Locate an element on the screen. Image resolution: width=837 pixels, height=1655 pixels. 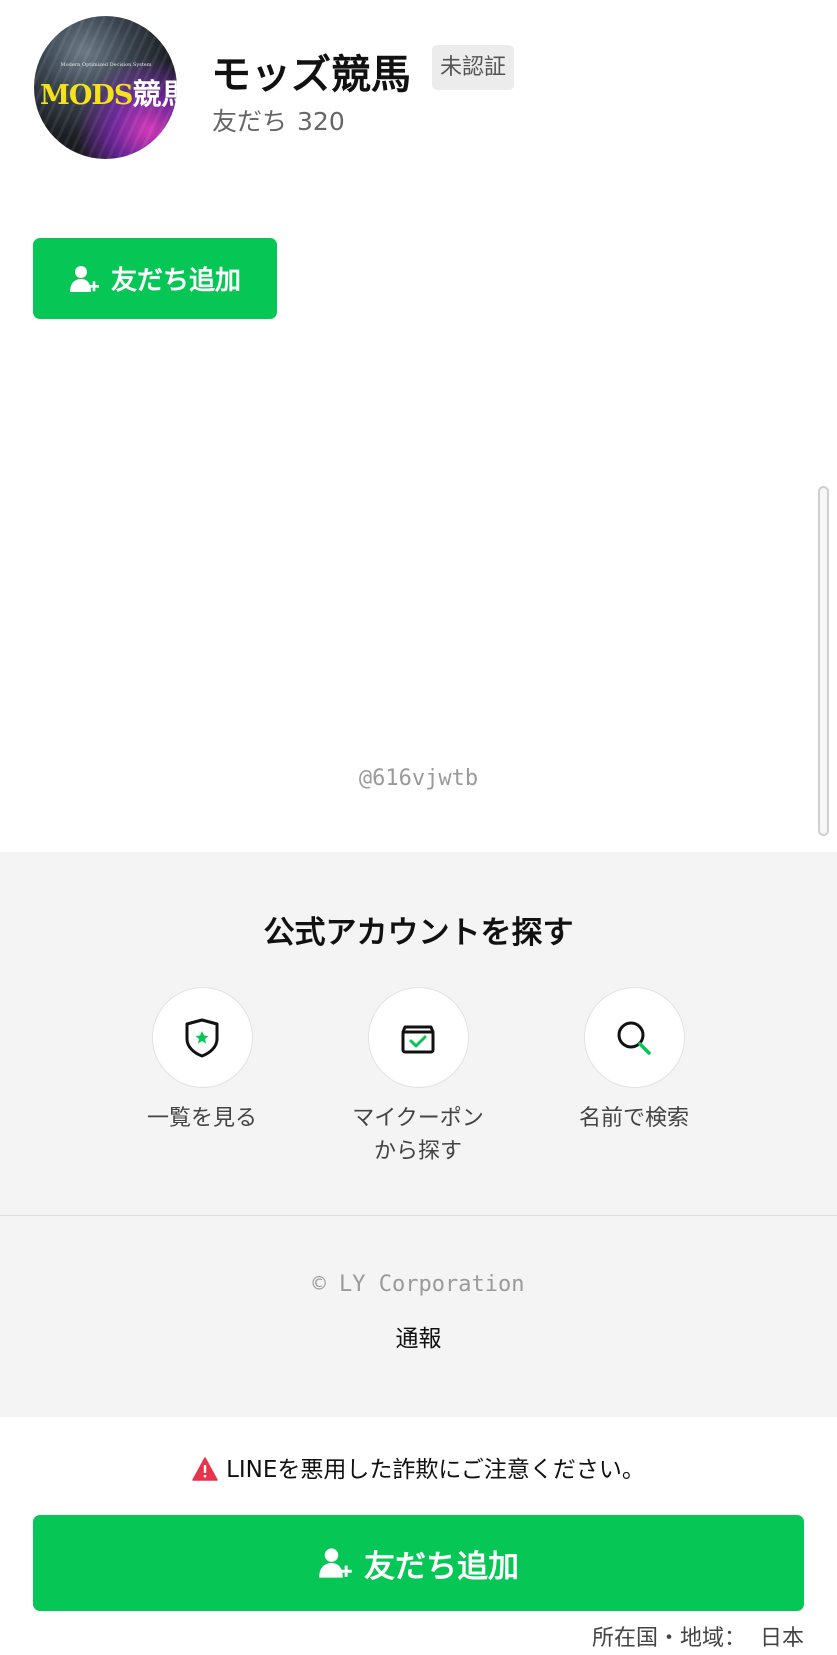
explore-item-label: 一覧を見る is located at coordinates (201, 1118).